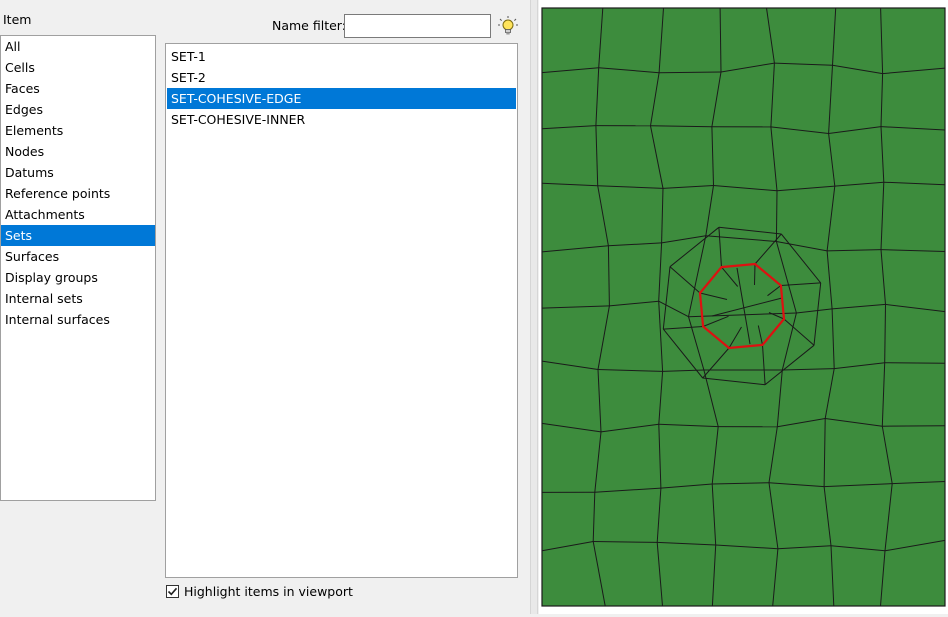 The image size is (948, 617). I want to click on item-row-attachments: Attachments, so click(78, 214).